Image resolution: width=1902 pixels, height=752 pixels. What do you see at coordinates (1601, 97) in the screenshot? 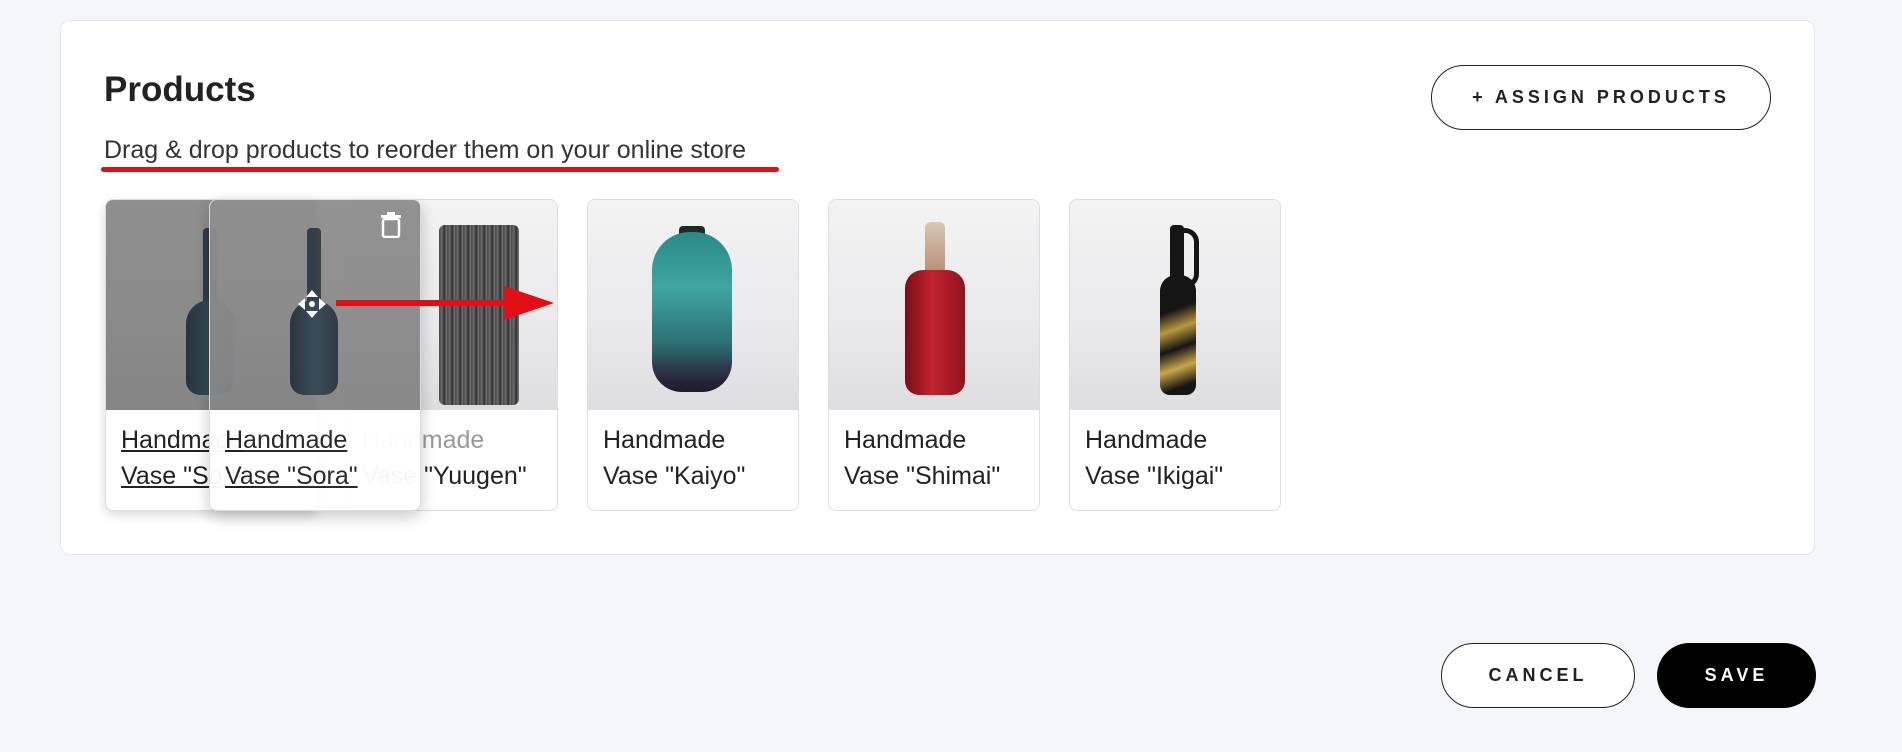
I see `assign-products-button: + ASSIGN PRODUCTS` at bounding box center [1601, 97].